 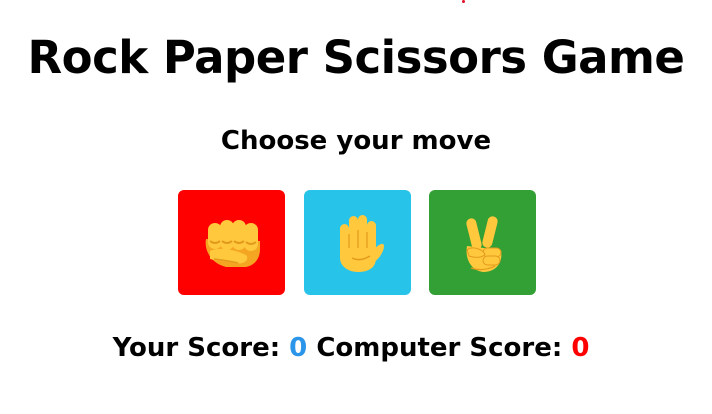 I want to click on paper-button, so click(x=357, y=242).